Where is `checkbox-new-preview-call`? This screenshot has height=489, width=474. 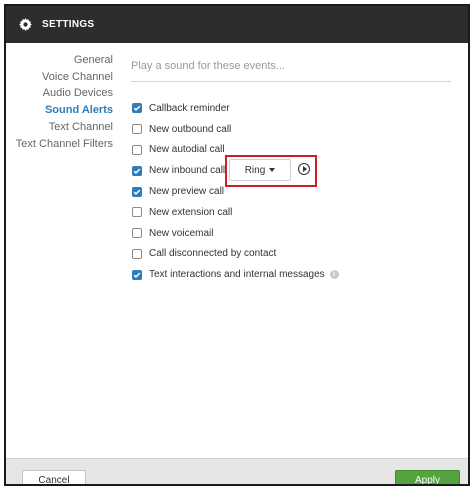
checkbox-new-preview-call is located at coordinates (137, 191).